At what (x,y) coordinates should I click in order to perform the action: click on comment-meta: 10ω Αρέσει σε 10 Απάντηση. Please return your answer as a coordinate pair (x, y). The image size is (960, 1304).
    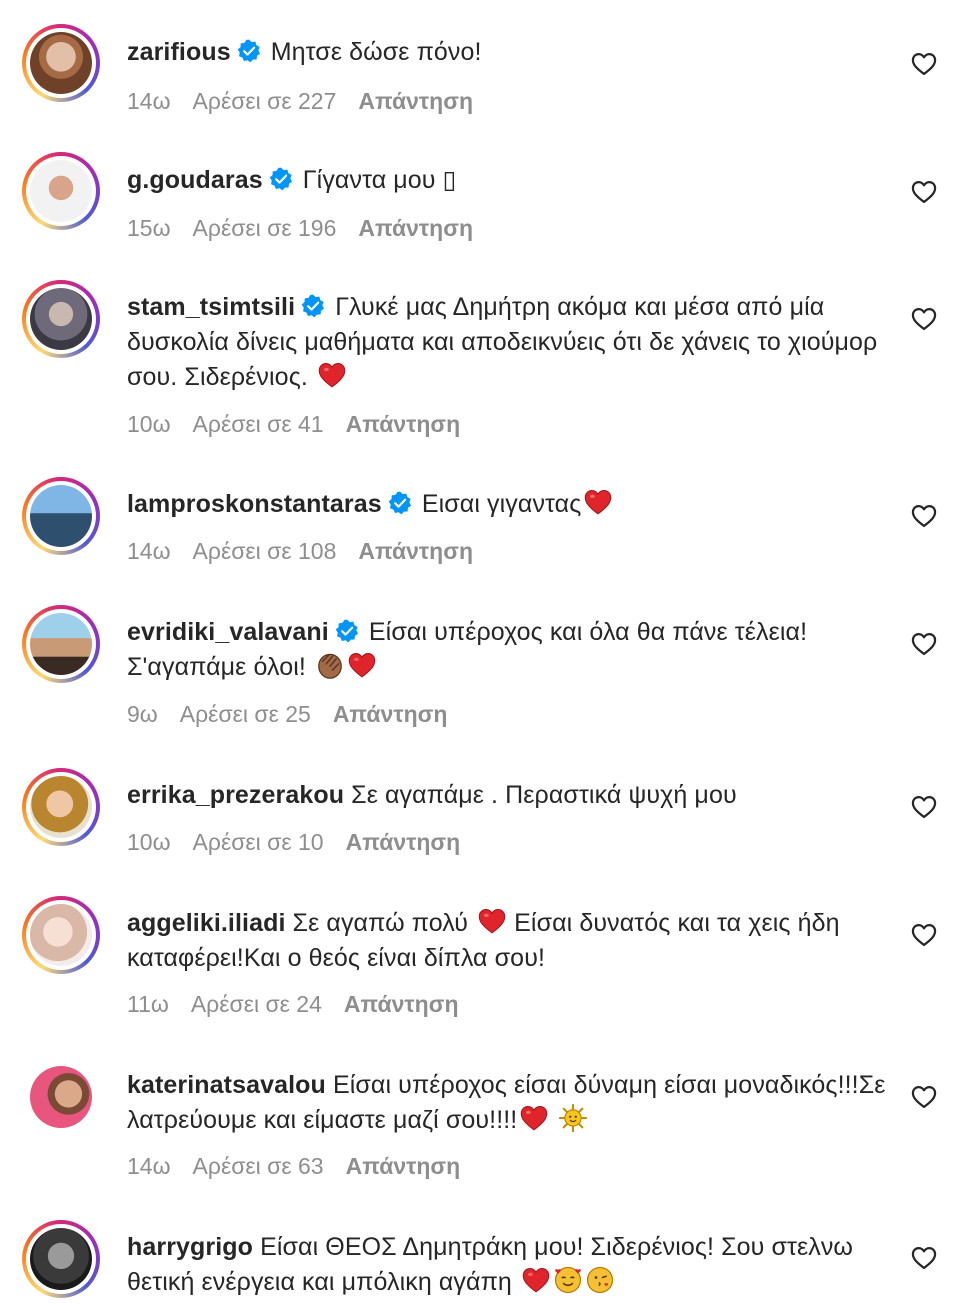
    Looking at the image, I should click on (304, 842).